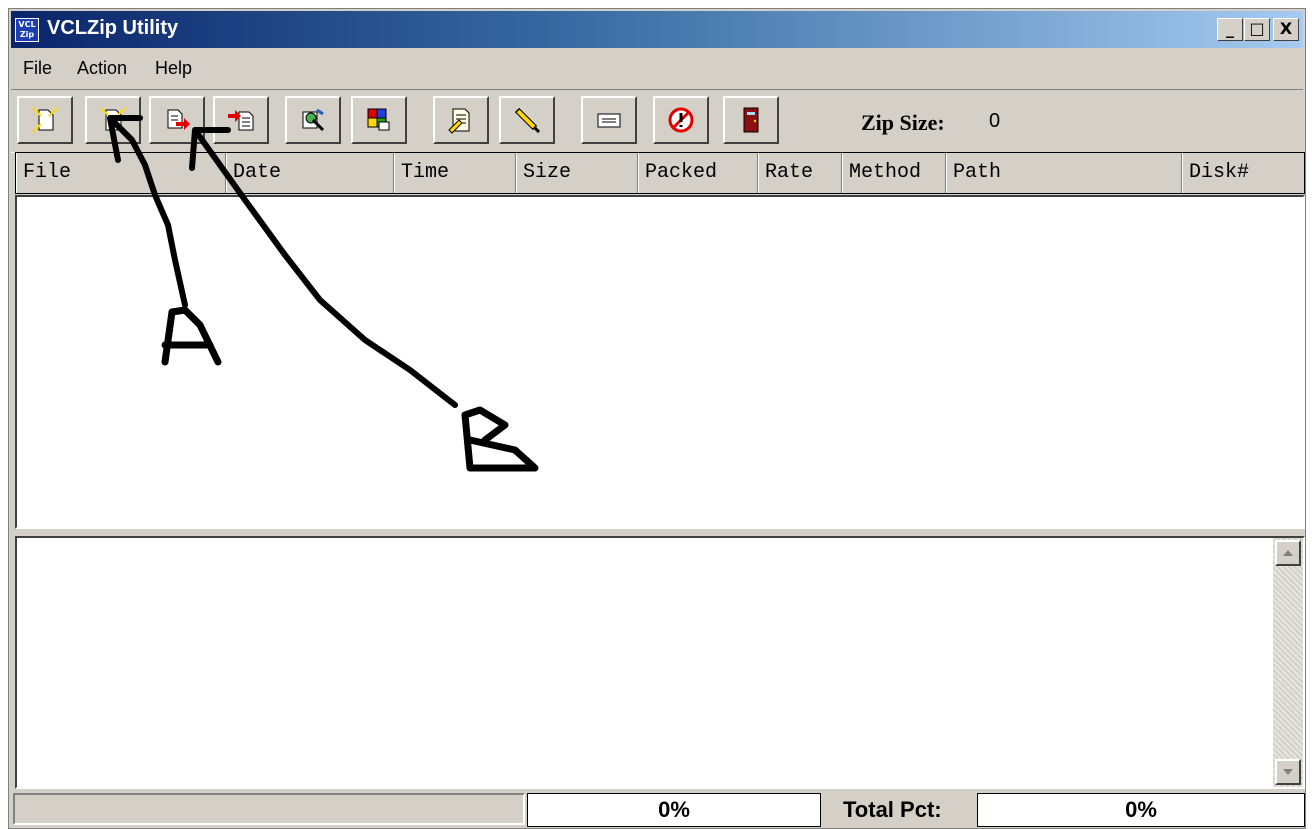  What do you see at coordinates (191, 336) in the screenshot?
I see `label-a-drawing` at bounding box center [191, 336].